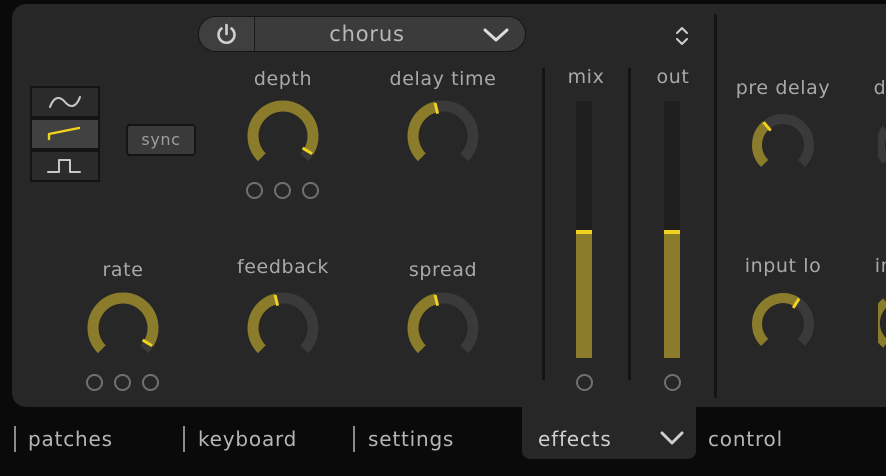 Image resolution: width=886 pixels, height=476 pixels. Describe the element at coordinates (443, 136) in the screenshot. I see `delay-time-knob` at that location.